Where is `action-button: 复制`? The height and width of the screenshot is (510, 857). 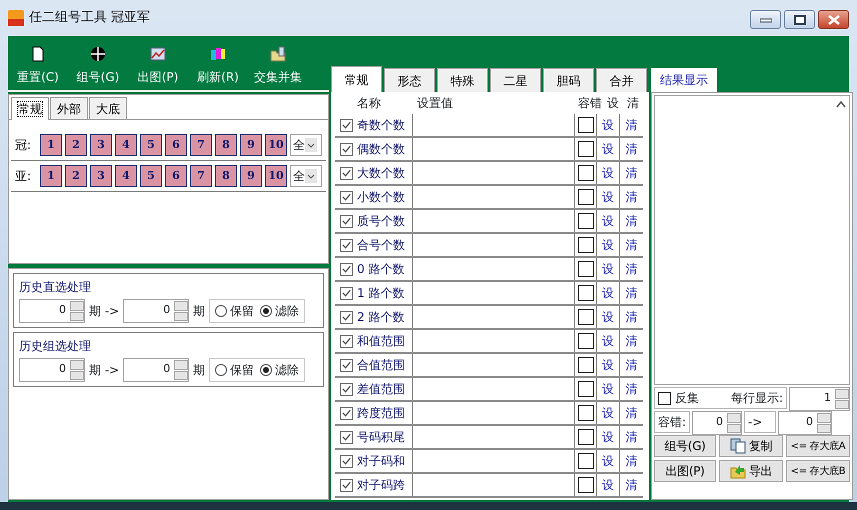 action-button: 复制 is located at coordinates (751, 446).